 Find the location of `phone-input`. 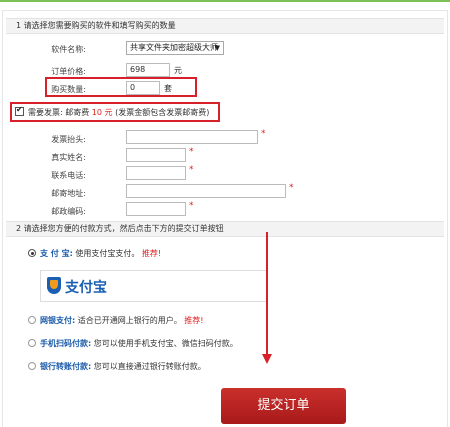

phone-input is located at coordinates (156, 173).